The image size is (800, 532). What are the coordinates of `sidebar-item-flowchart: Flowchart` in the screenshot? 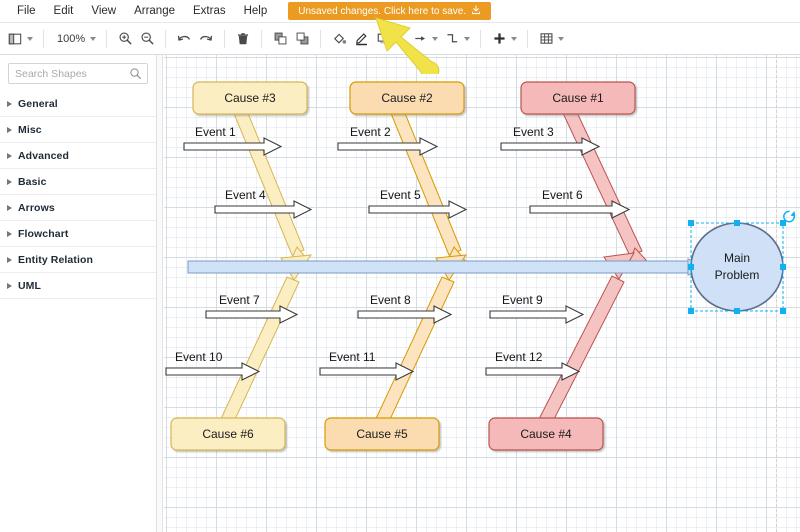 It's located at (78, 234).